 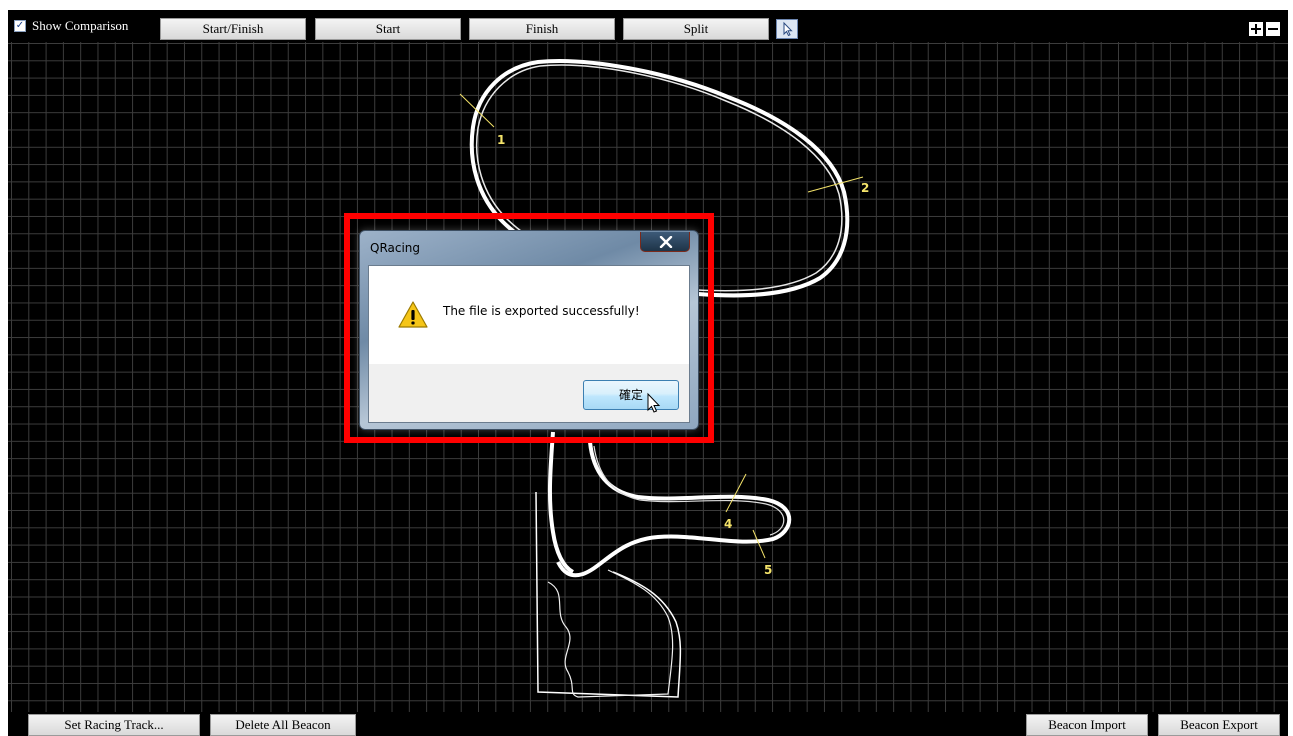 What do you see at coordinates (501, 140) in the screenshot?
I see `beacon-label-1: 1` at bounding box center [501, 140].